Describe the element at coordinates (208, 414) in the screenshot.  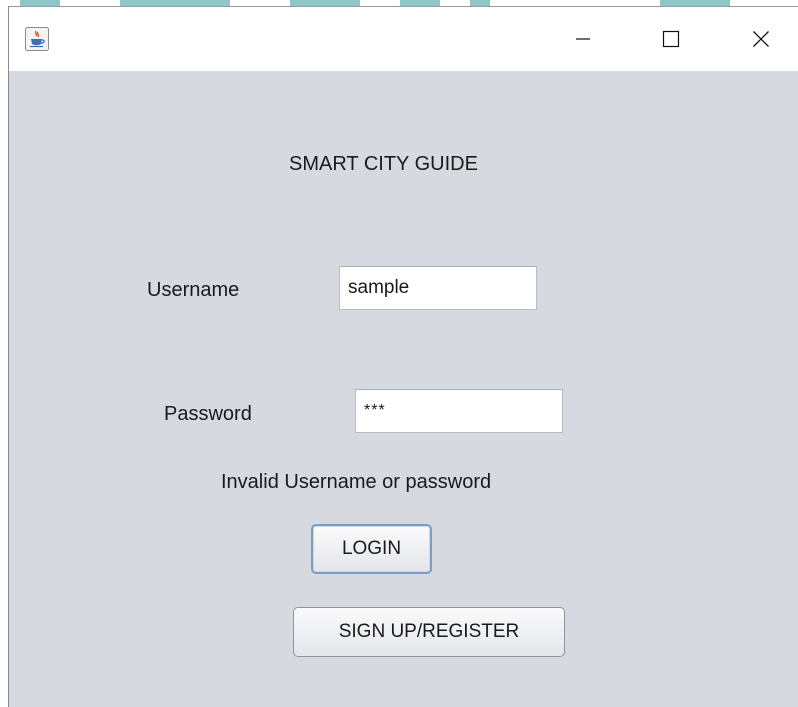
I see `password-label: Password` at that location.